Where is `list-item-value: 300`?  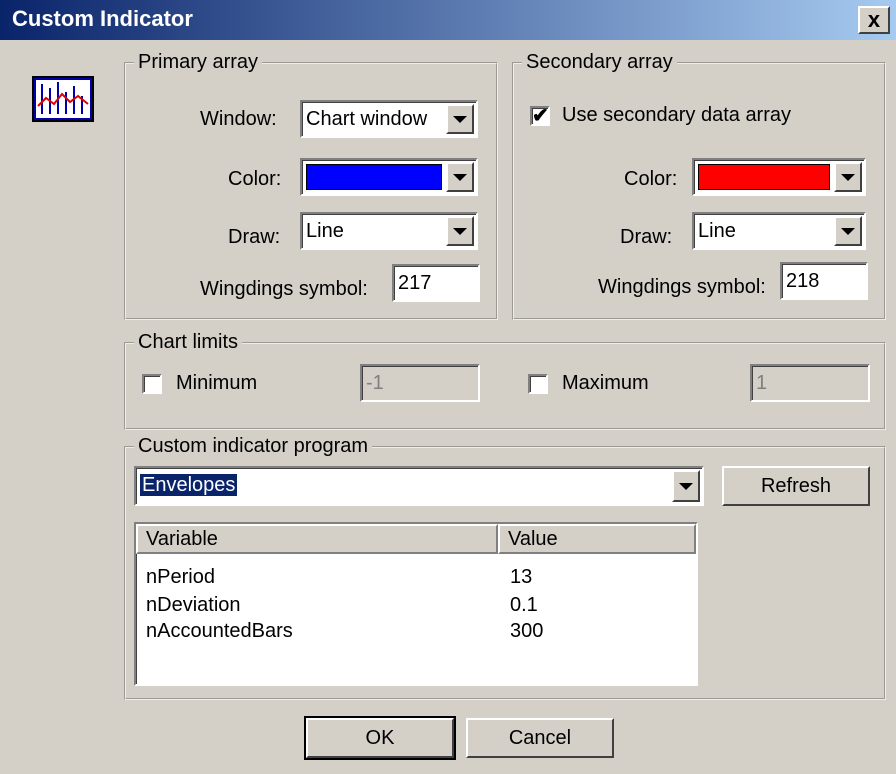
list-item-value: 300 is located at coordinates (527, 631).